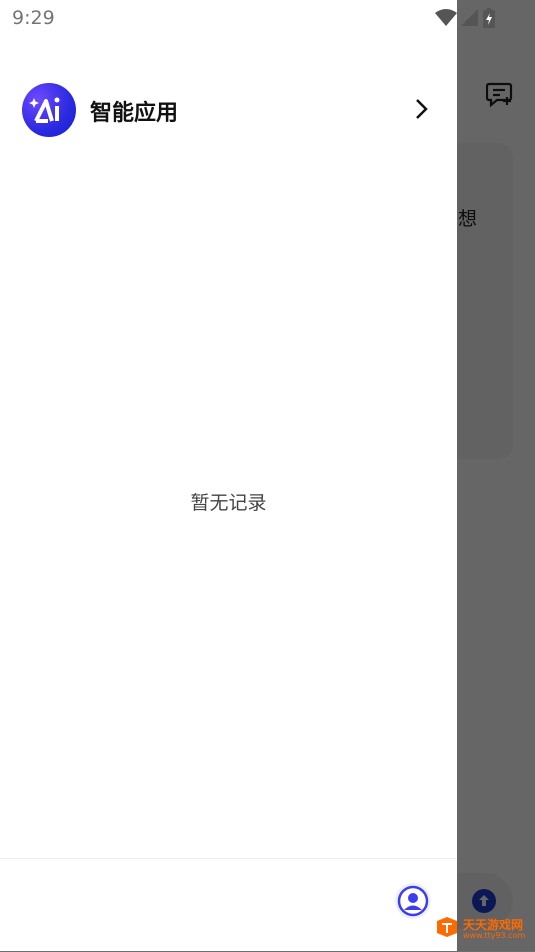 Image resolution: width=535 pixels, height=952 pixels. Describe the element at coordinates (447, 927) in the screenshot. I see `watermark-logo-icon` at that location.